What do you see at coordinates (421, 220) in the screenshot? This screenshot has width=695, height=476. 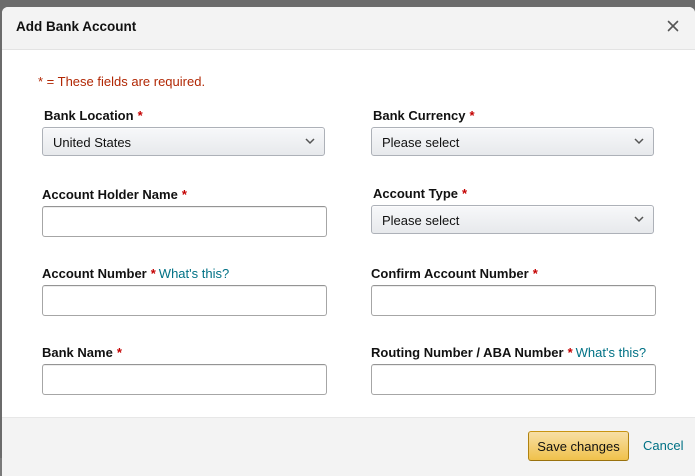 I see `account-type-value: Please select` at bounding box center [421, 220].